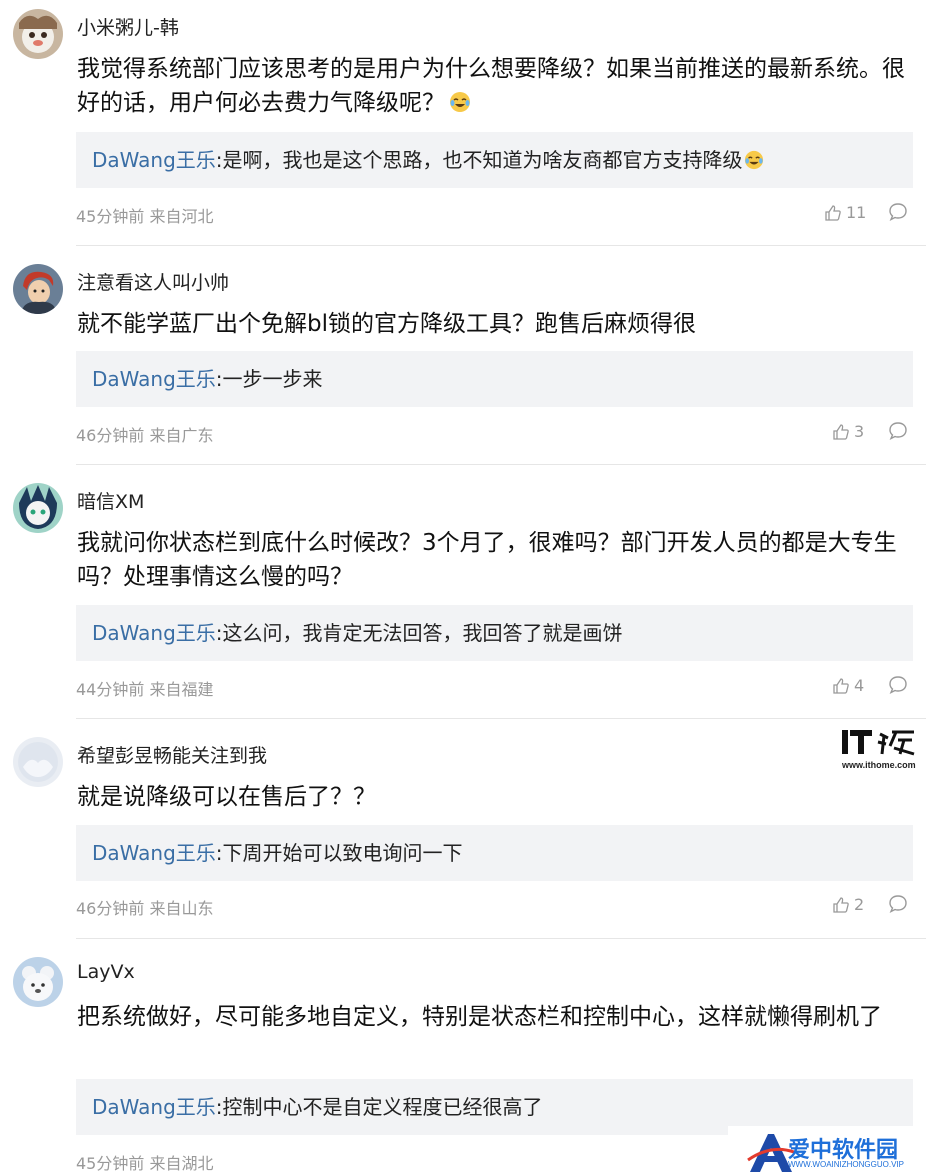 The width and height of the screenshot is (926, 1176). What do you see at coordinates (859, 685) in the screenshot?
I see `like-count: 4` at bounding box center [859, 685].